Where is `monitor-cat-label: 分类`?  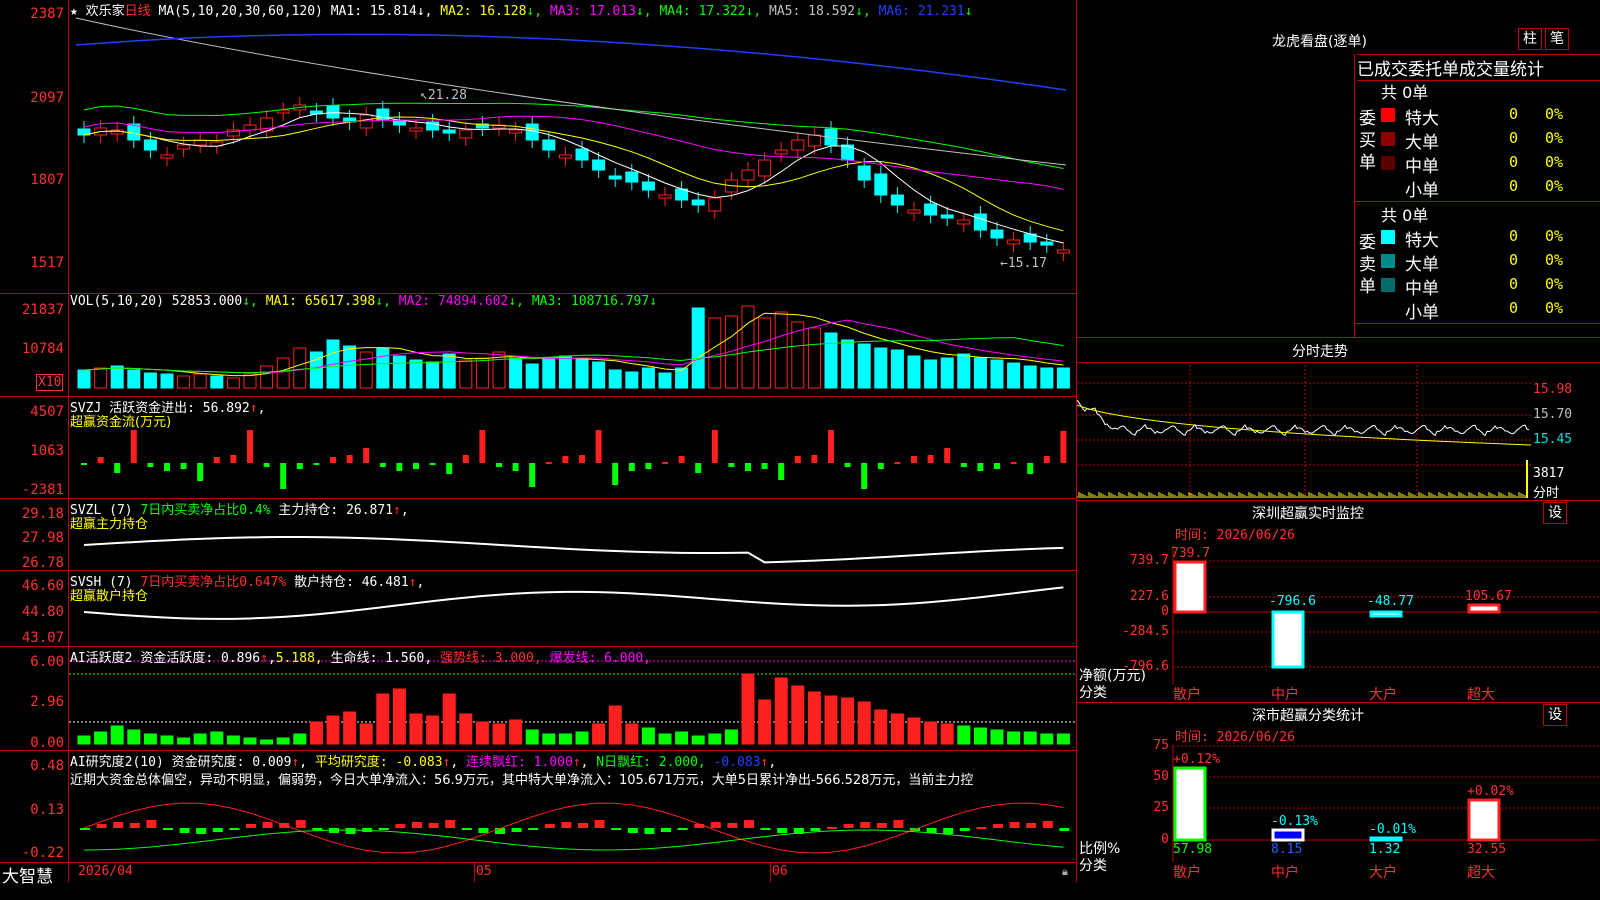
monitor-cat-label: 分类 is located at coordinates (1093, 693).